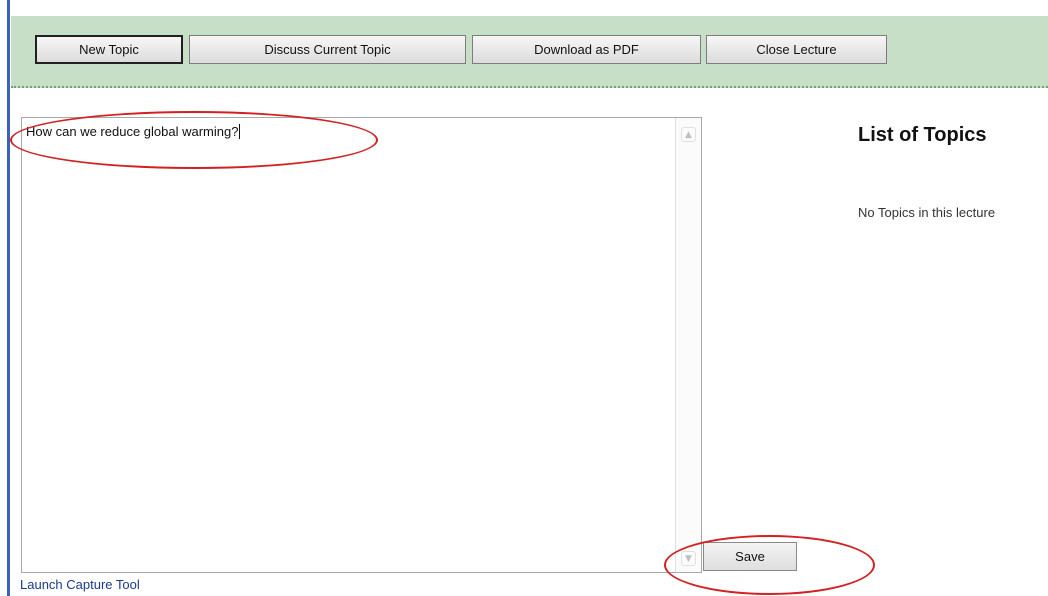 This screenshot has width=1048, height=596. What do you see at coordinates (750, 556) in the screenshot?
I see `save-button: Save` at bounding box center [750, 556].